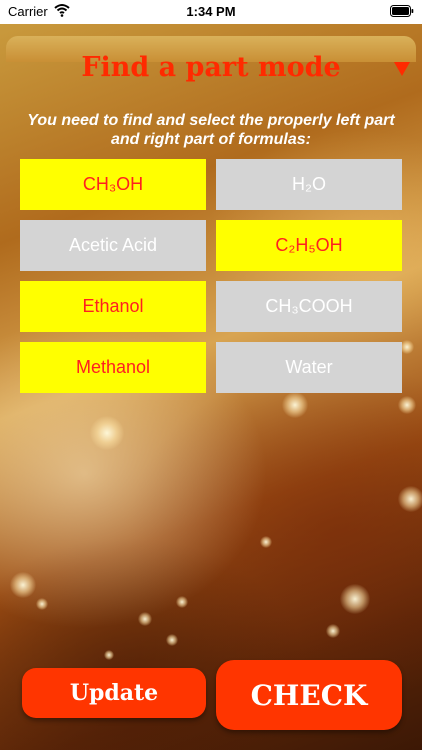 The image size is (422, 750). I want to click on check-button: CHECK, so click(309, 695).